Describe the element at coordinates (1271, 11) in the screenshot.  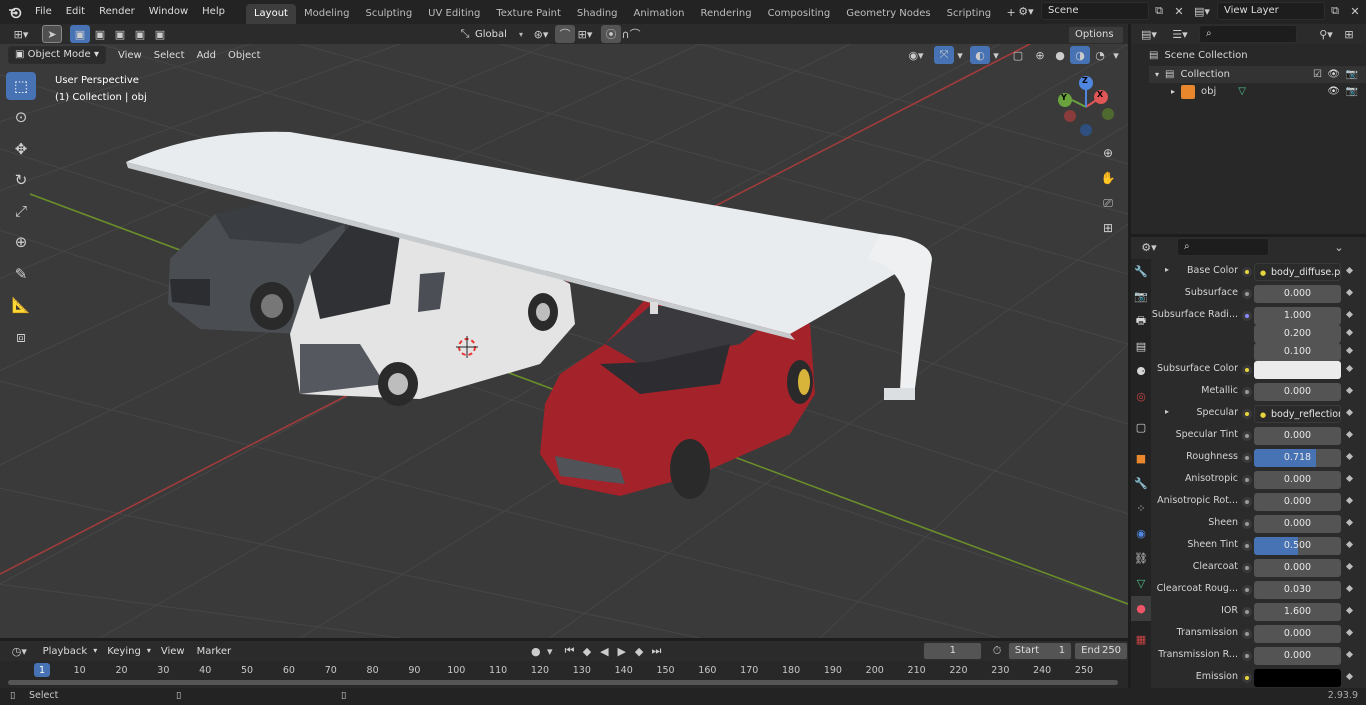
I see `view-layer-field: View Layer` at that location.